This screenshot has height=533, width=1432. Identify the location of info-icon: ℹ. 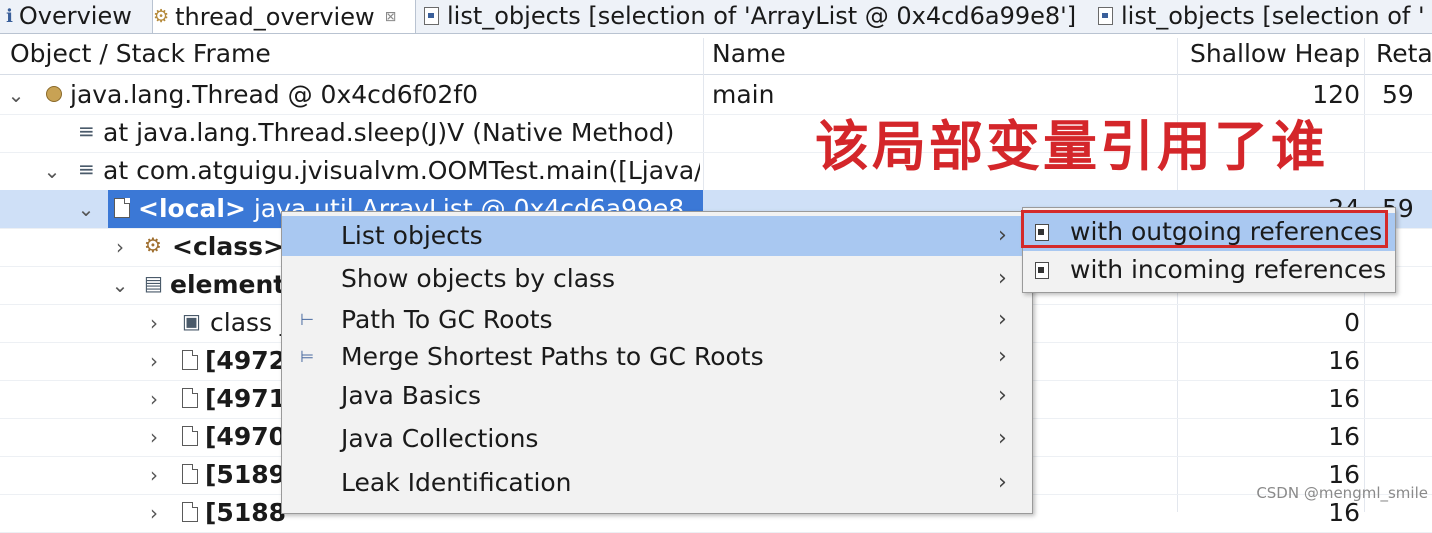
(9, 16).